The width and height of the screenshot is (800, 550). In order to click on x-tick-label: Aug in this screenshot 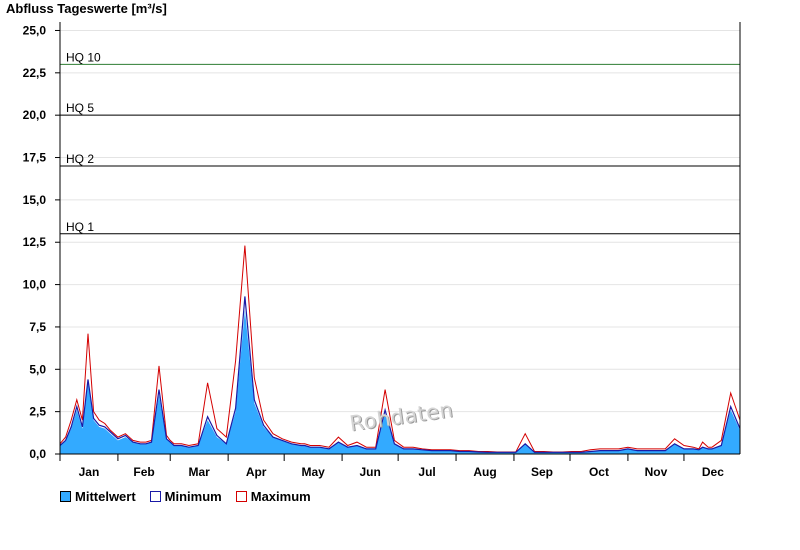, I will do `click(484, 472)`.